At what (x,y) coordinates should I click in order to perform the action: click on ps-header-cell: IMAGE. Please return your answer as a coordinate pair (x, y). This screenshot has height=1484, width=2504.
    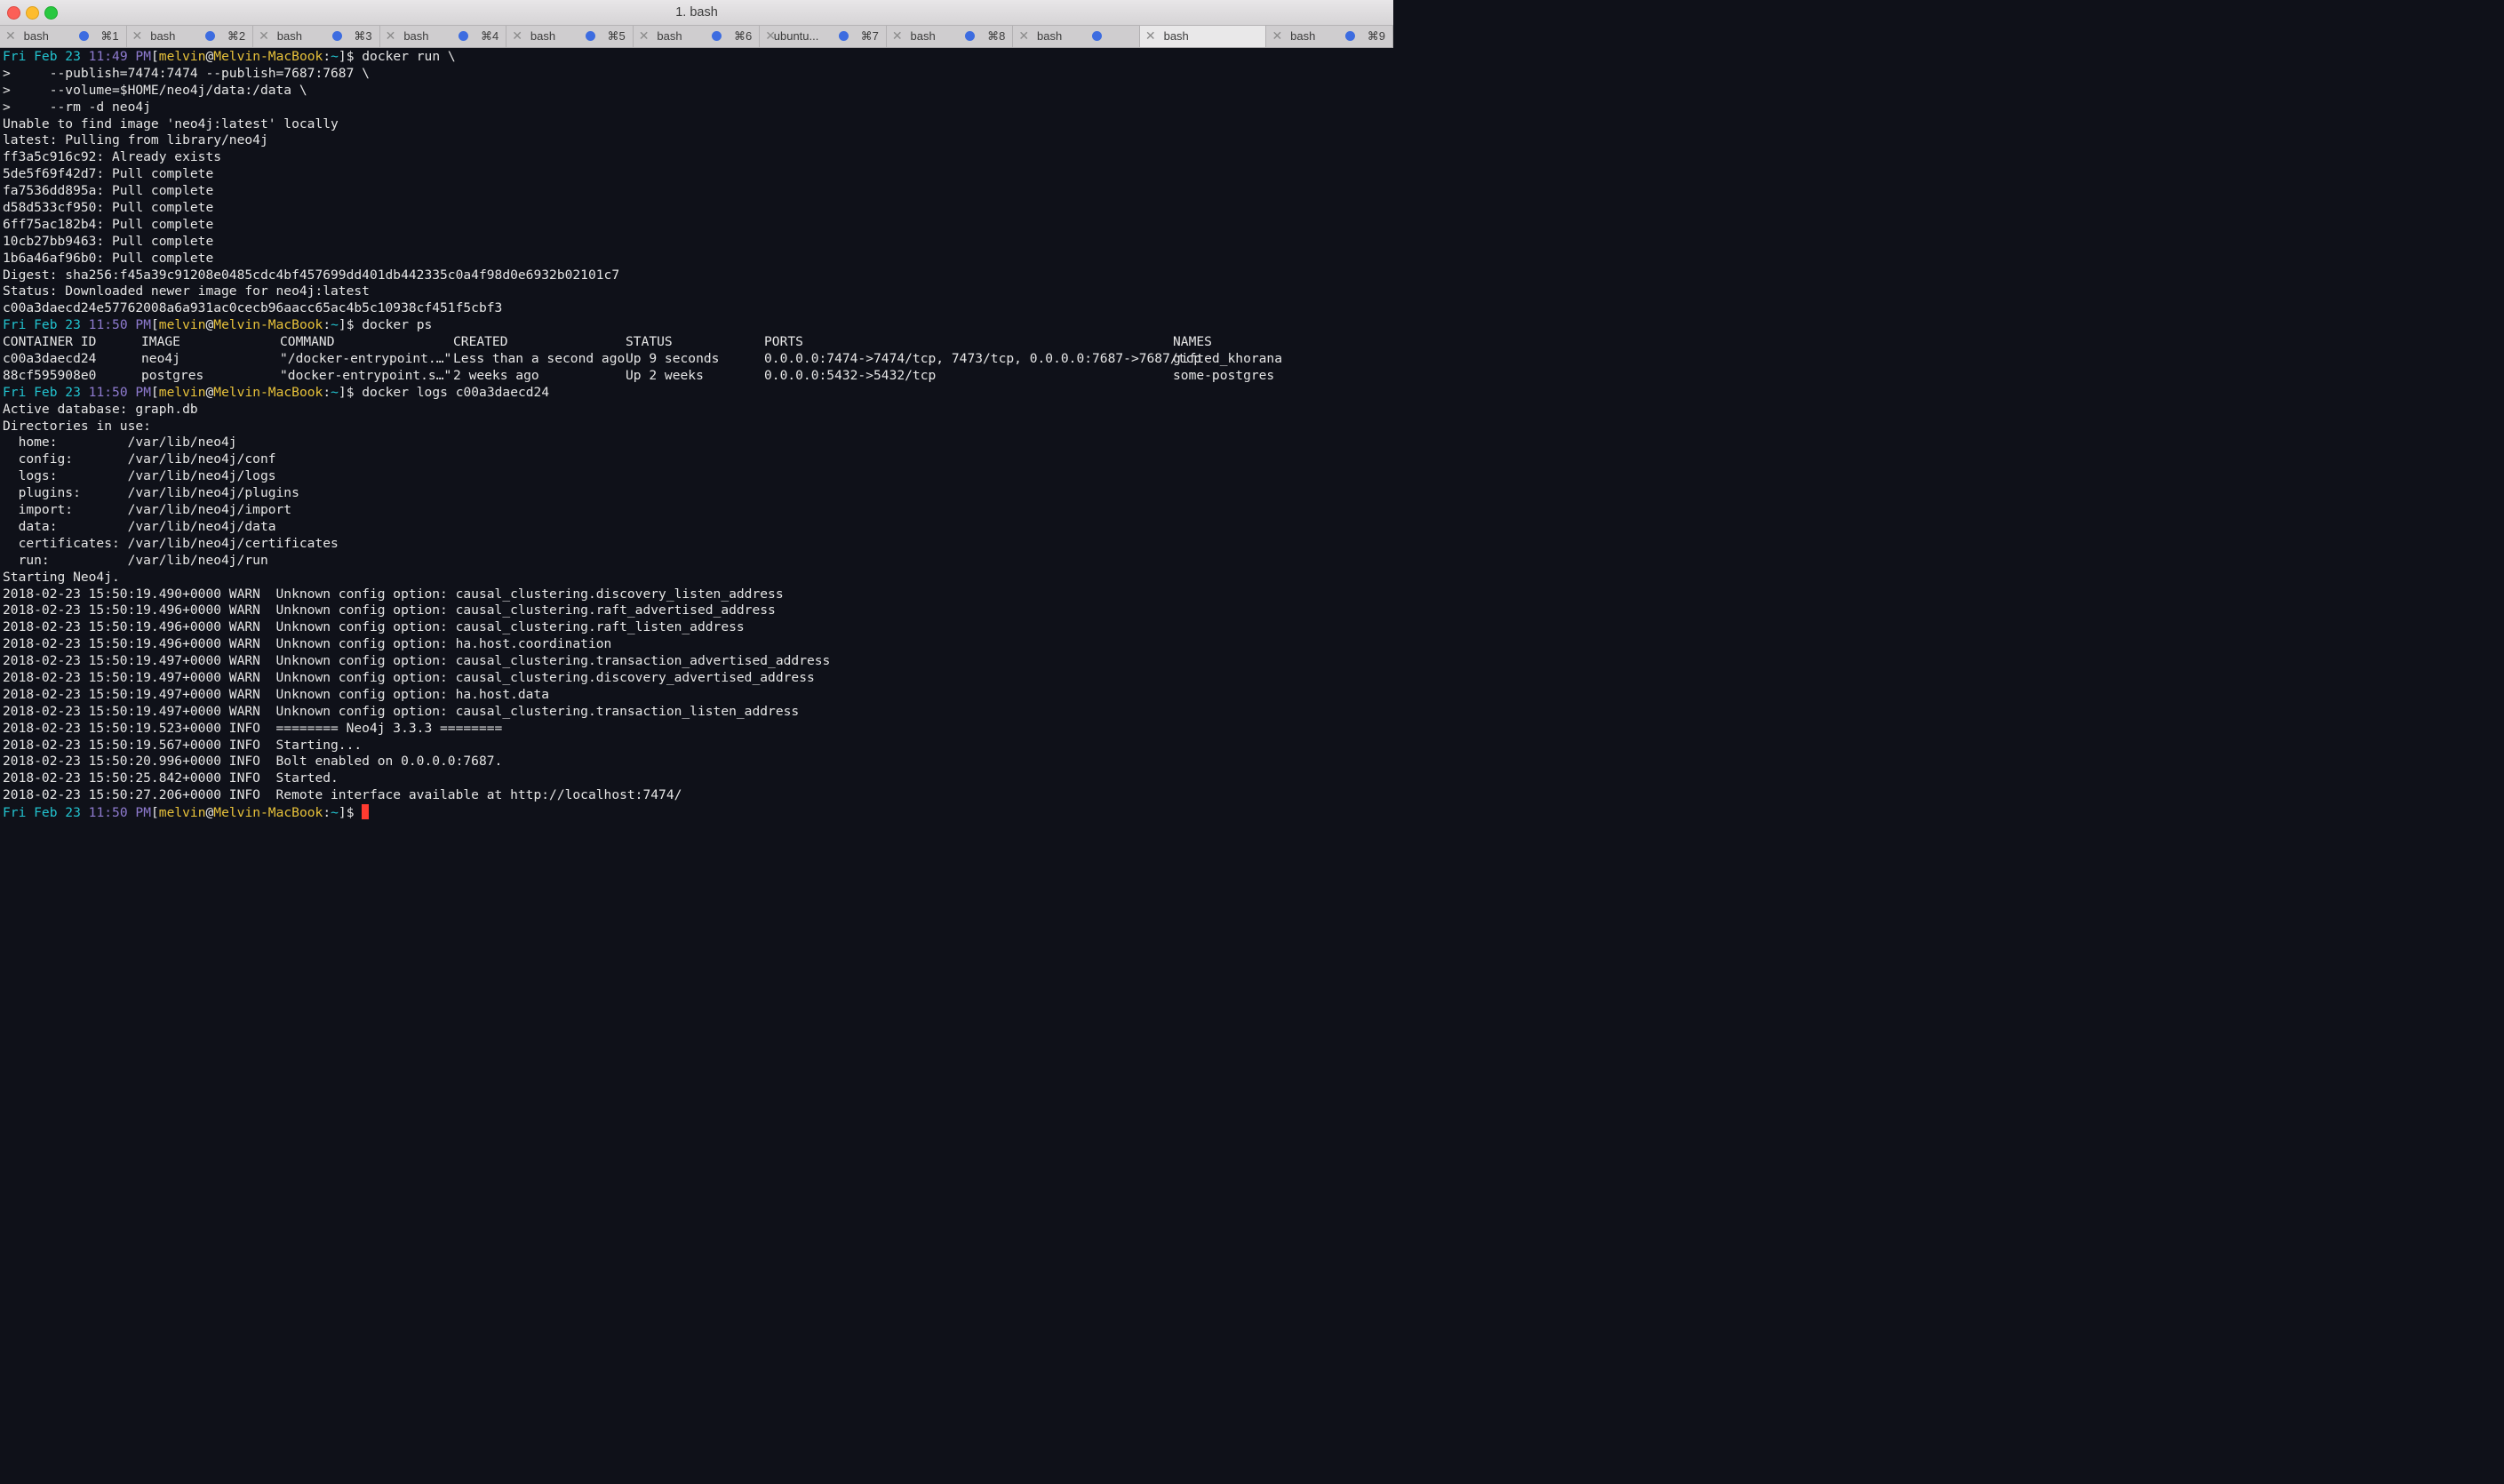
    Looking at the image, I should click on (160, 342).